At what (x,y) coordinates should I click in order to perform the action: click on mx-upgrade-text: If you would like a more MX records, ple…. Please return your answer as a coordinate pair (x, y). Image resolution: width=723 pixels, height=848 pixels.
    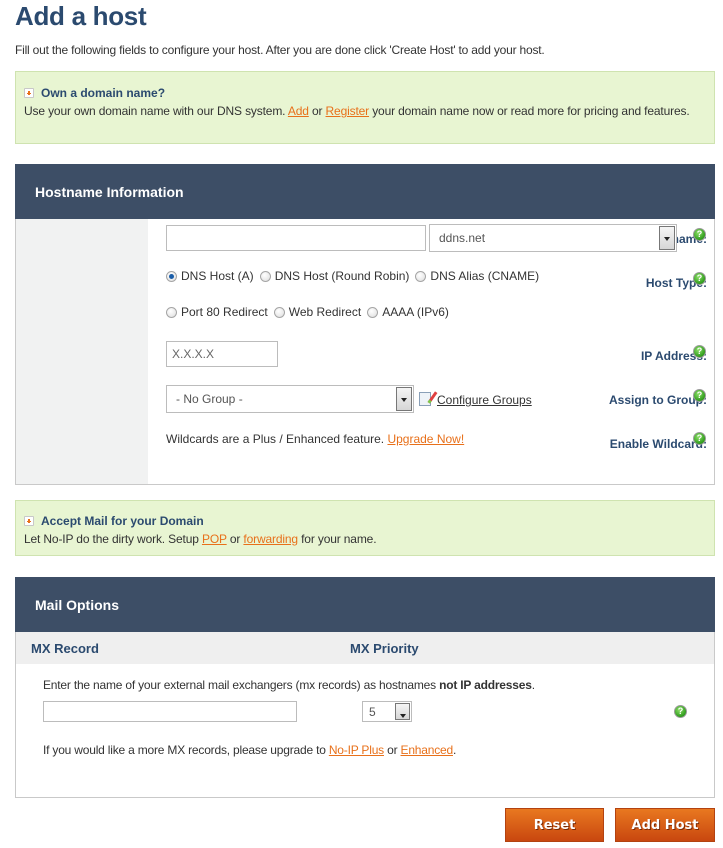
    Looking at the image, I should click on (249, 750).